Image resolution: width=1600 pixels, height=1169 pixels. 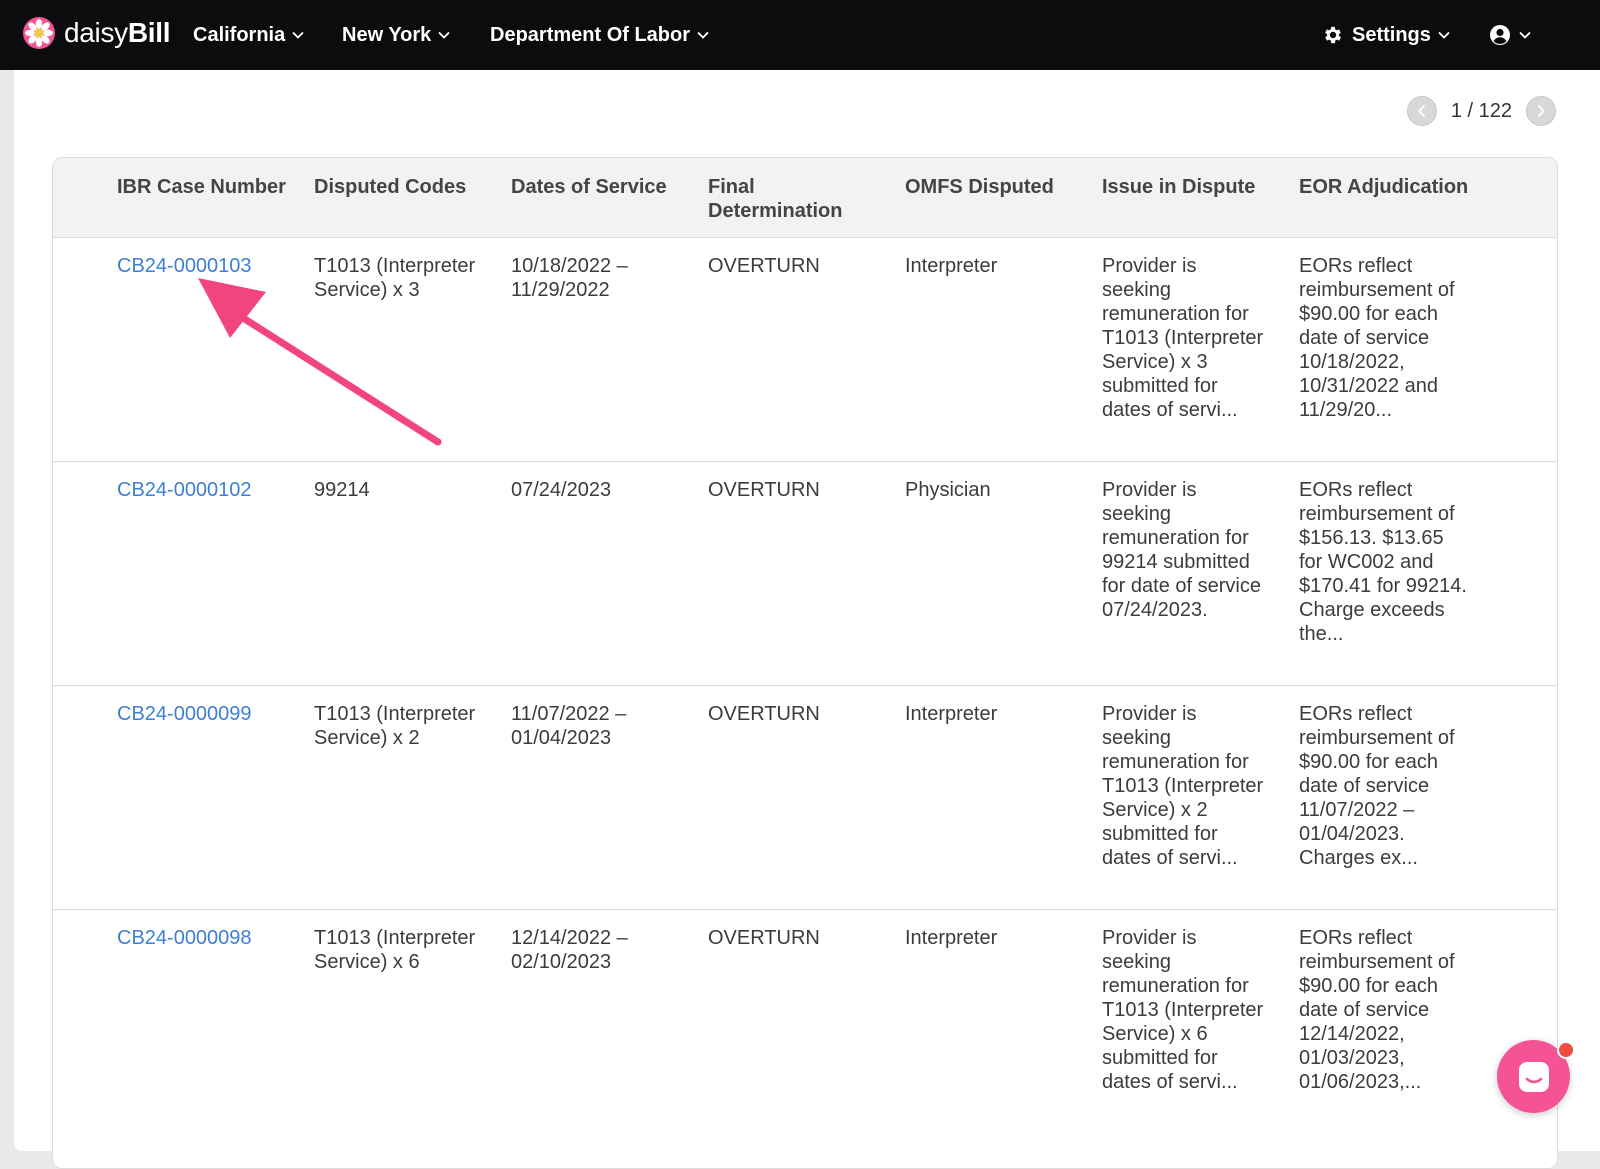 What do you see at coordinates (561, 490) in the screenshot?
I see `dates-of-service-cell: 07/24/2023` at bounding box center [561, 490].